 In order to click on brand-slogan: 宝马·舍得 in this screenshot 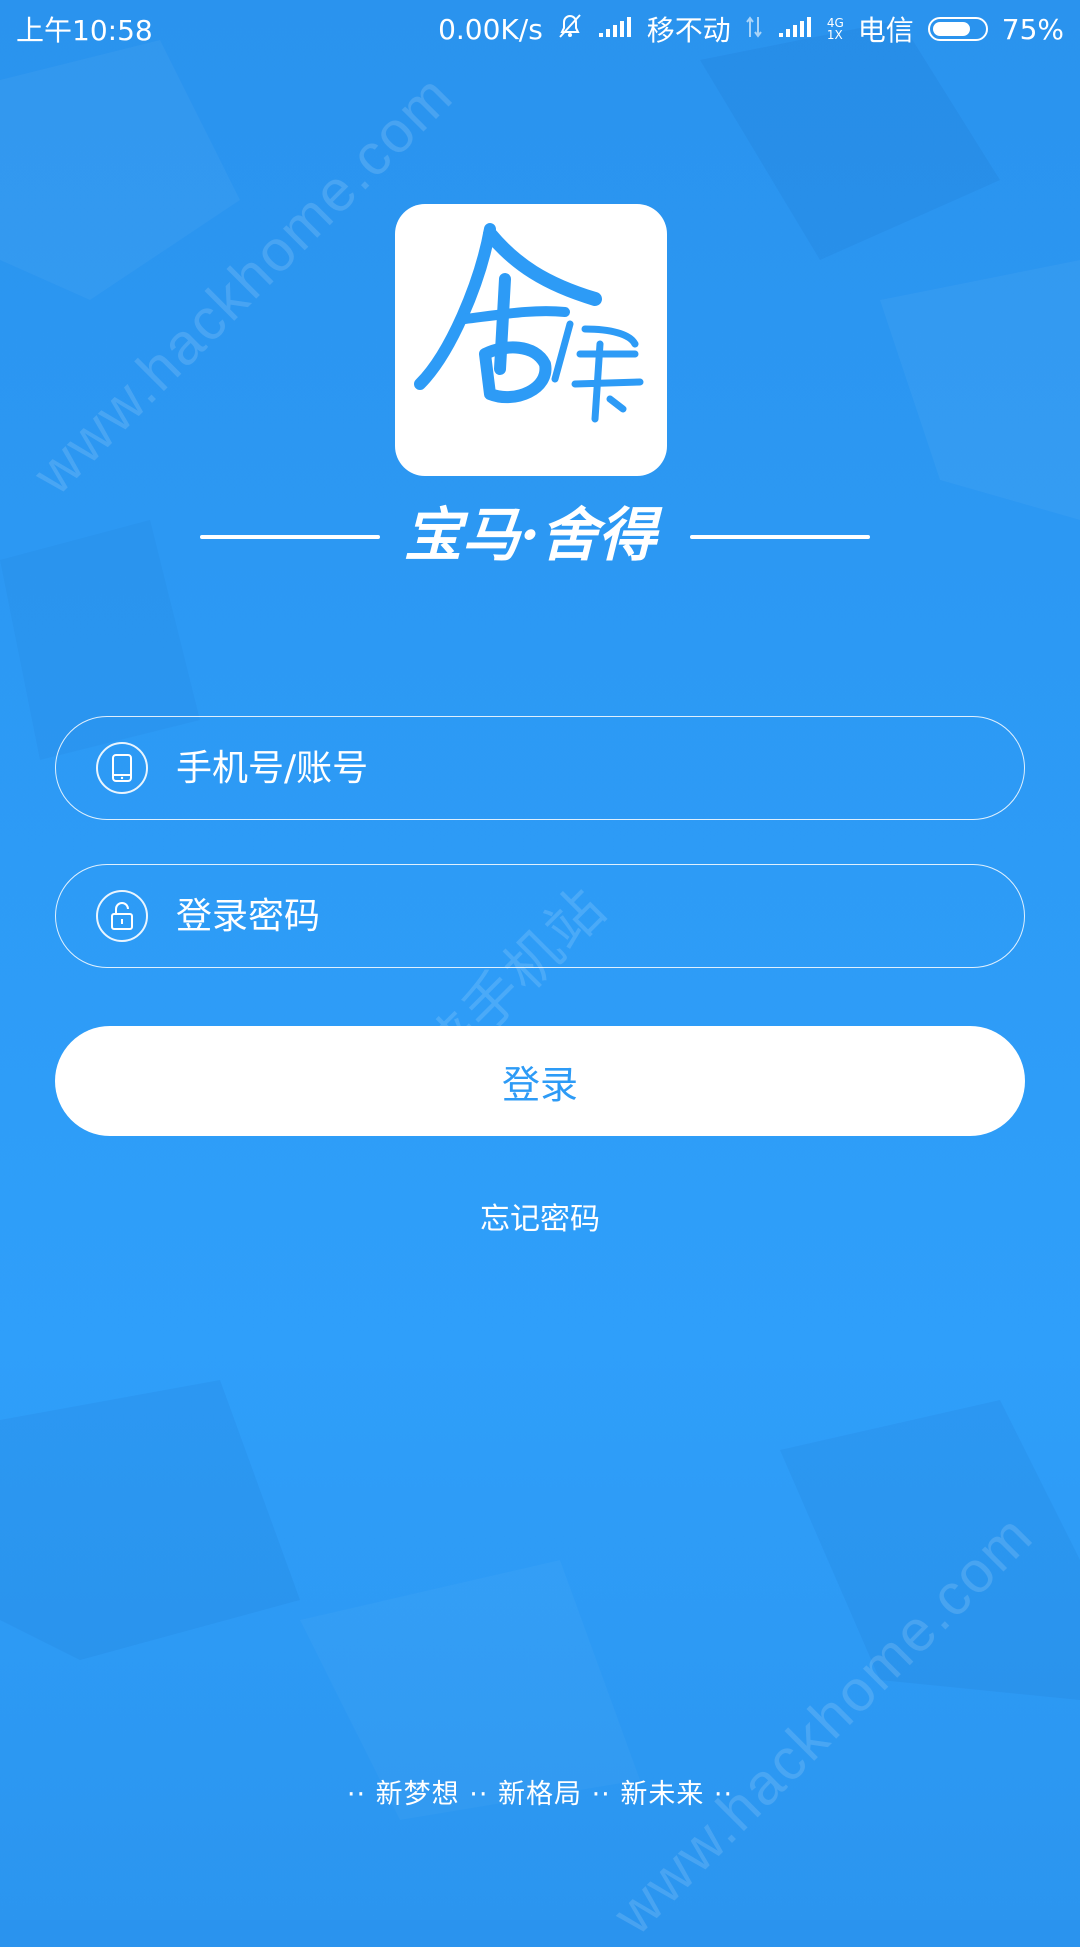, I will do `click(530, 535)`.